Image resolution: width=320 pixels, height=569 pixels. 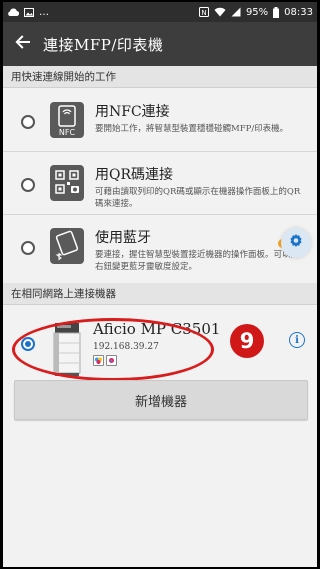 I want to click on back-button, so click(x=23, y=44).